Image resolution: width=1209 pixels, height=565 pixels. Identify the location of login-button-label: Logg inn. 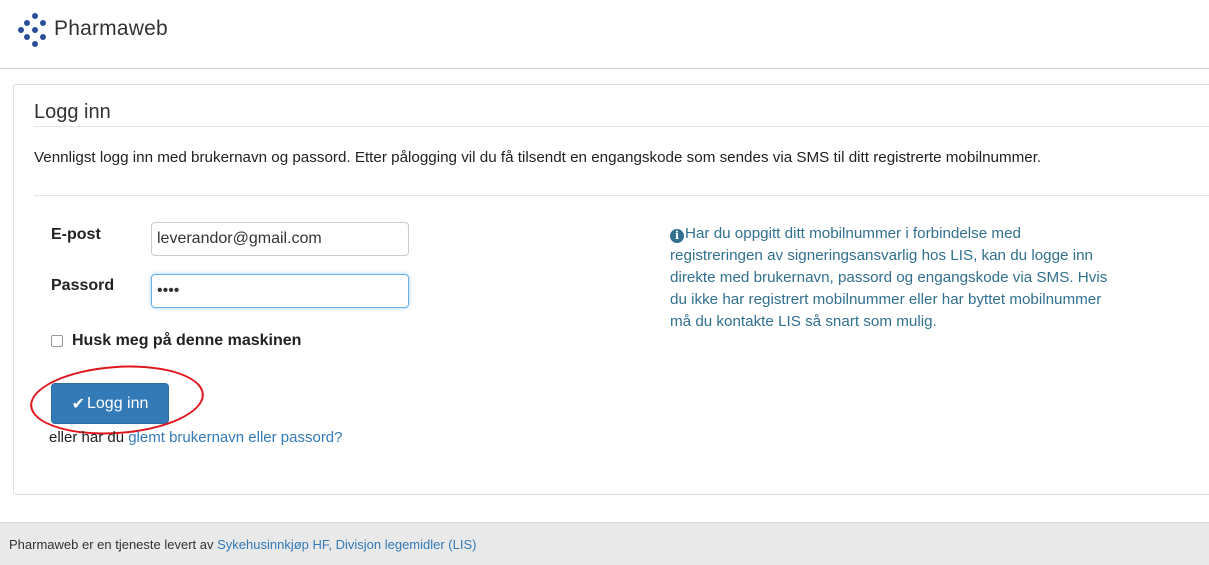
(118, 403).